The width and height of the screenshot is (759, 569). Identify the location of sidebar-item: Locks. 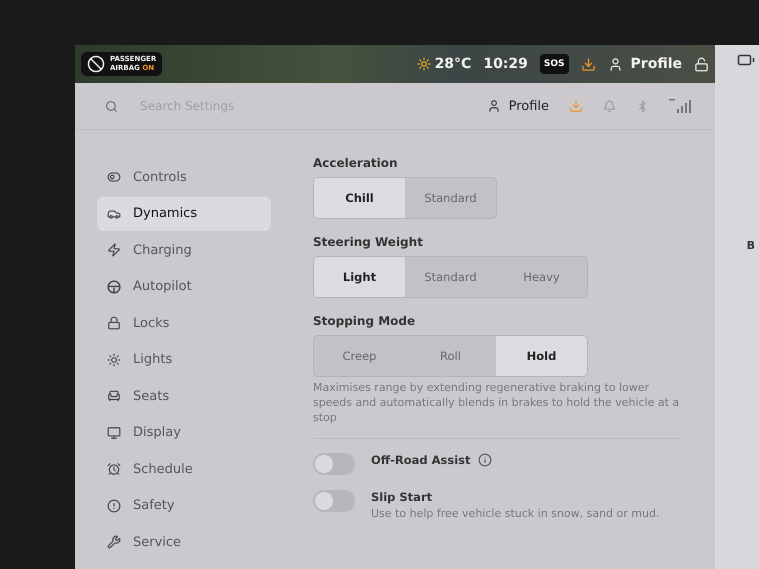
(184, 323).